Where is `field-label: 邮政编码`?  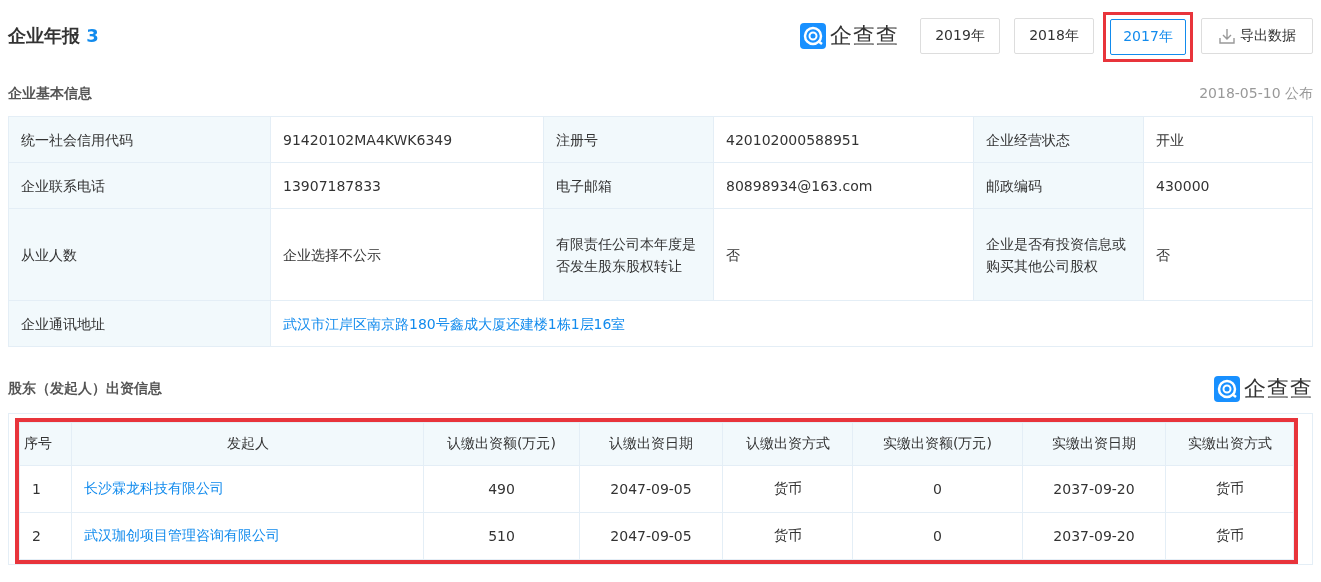
field-label: 邮政编码 is located at coordinates (1058, 185).